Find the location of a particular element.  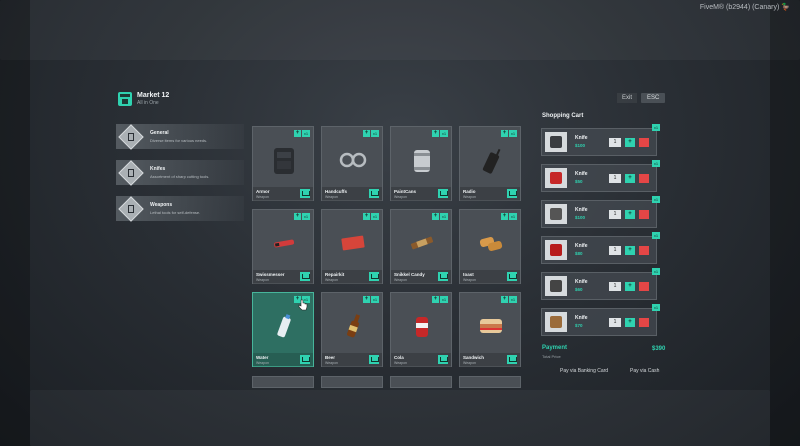

list-icon is located at coordinates (131, 172).